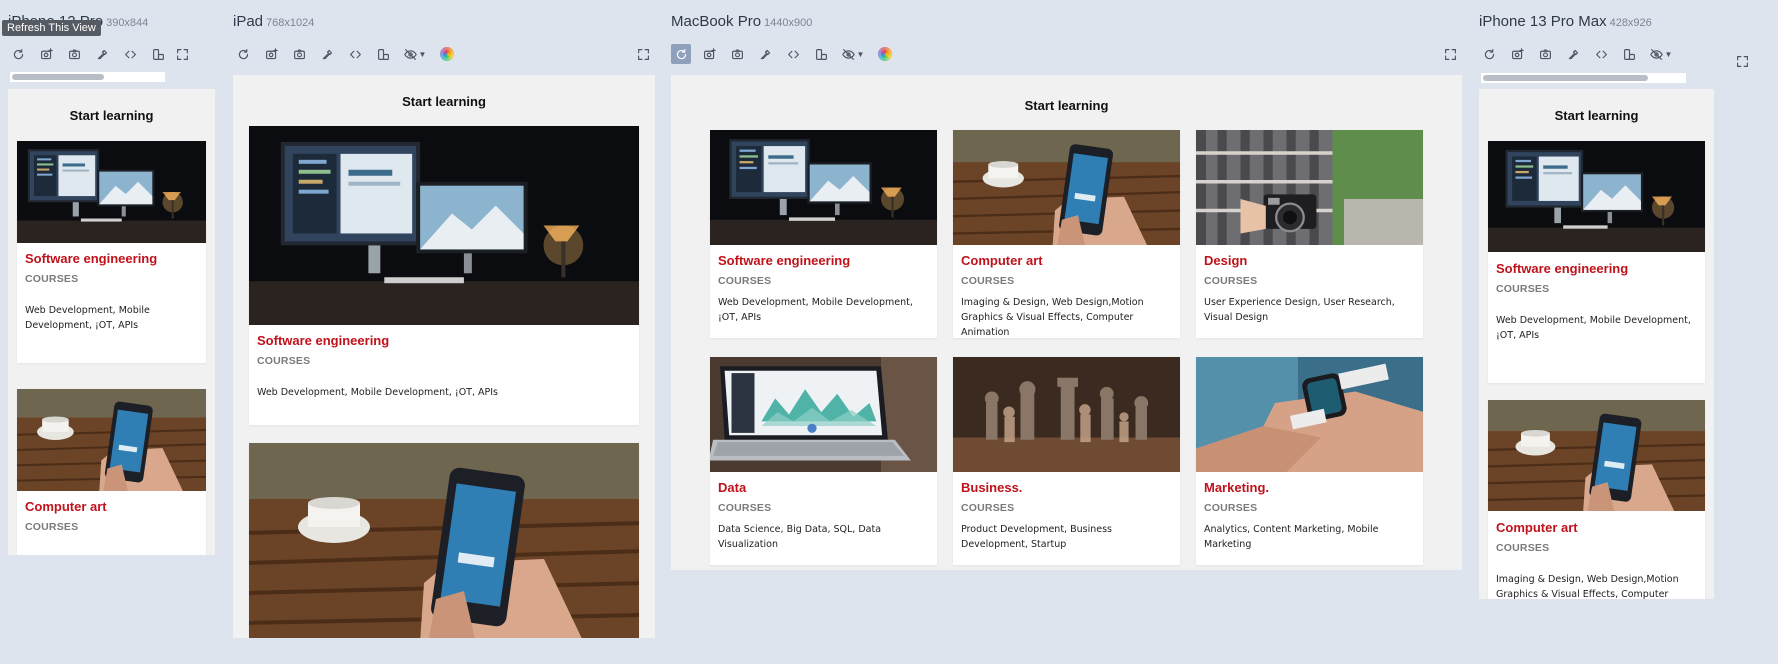  Describe the element at coordinates (1596, 196) in the screenshot. I see `desk-monitors-photo` at that location.